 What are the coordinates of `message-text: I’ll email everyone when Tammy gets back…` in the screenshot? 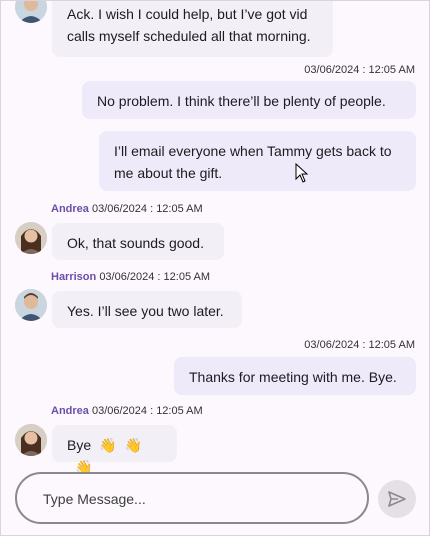 It's located at (253, 162).